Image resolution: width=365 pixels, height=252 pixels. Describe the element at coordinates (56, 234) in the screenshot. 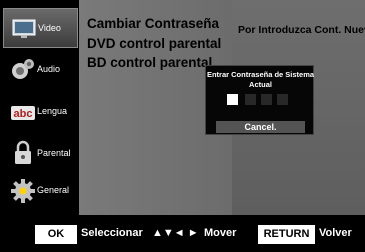

I see `ok-key-button: OK` at that location.